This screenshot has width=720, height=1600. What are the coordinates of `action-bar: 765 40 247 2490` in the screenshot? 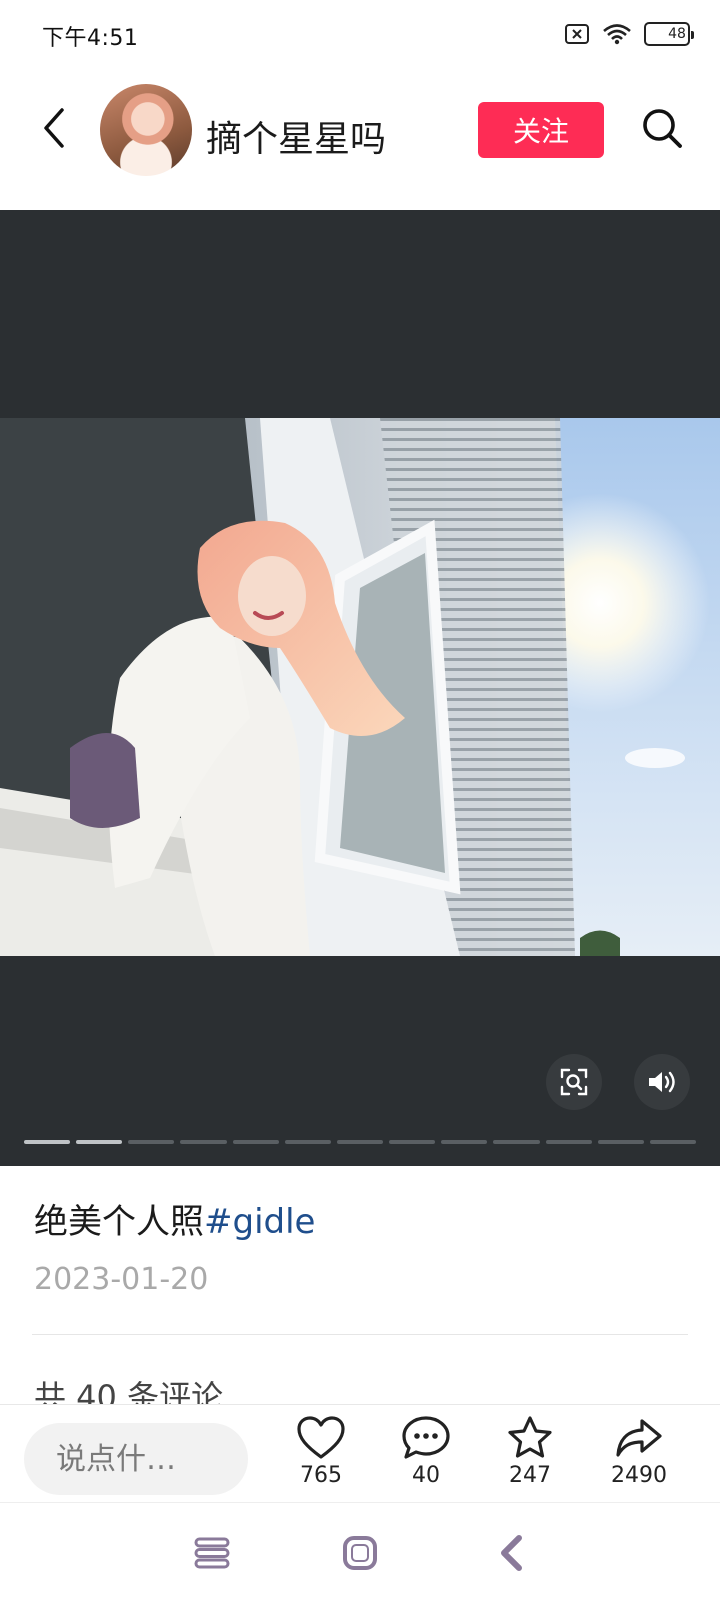 It's located at (360, 1453).